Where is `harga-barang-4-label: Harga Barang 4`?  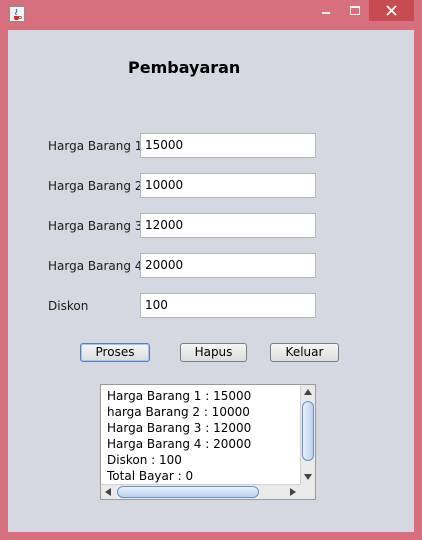
harga-barang-4-label: Harga Barang 4 is located at coordinates (95, 266).